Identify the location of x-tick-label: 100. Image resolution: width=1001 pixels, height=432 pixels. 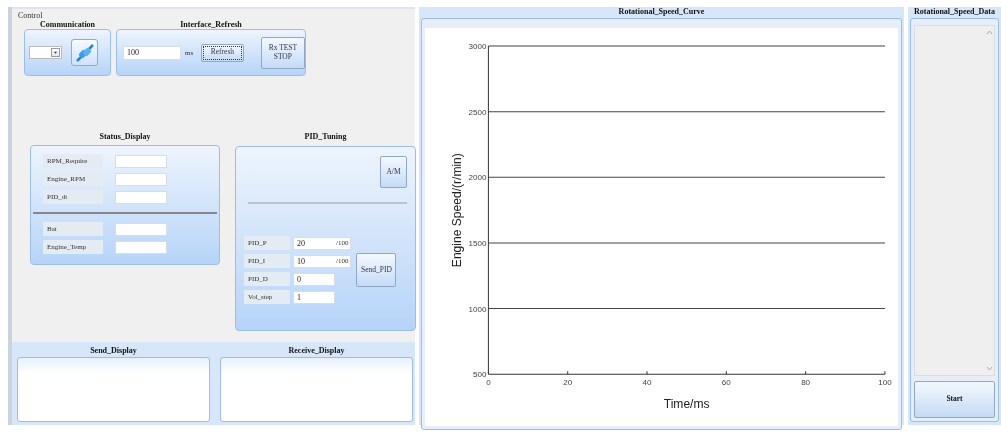
(885, 383).